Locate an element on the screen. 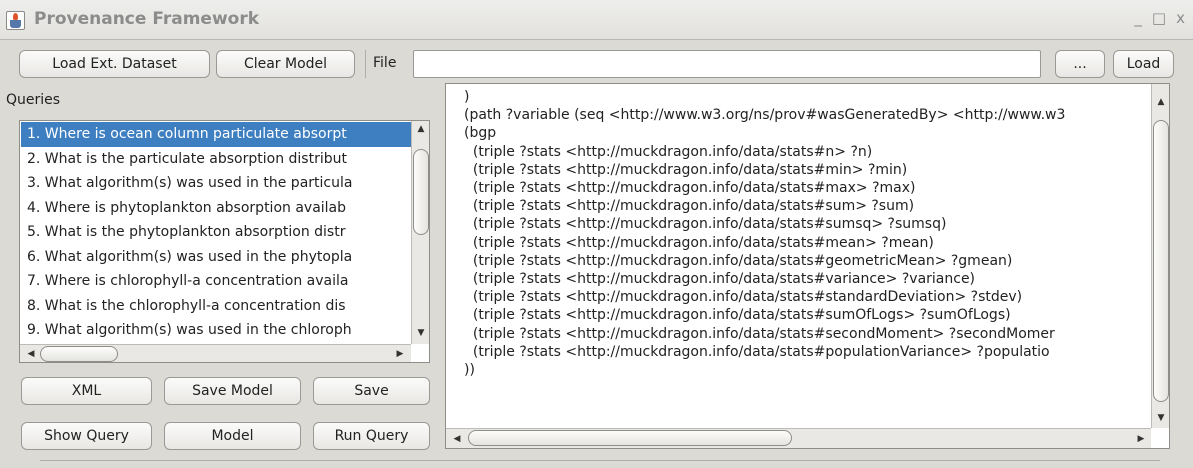 This screenshot has height=468, width=1193. window-controls: _ □ x is located at coordinates (1159, 18).